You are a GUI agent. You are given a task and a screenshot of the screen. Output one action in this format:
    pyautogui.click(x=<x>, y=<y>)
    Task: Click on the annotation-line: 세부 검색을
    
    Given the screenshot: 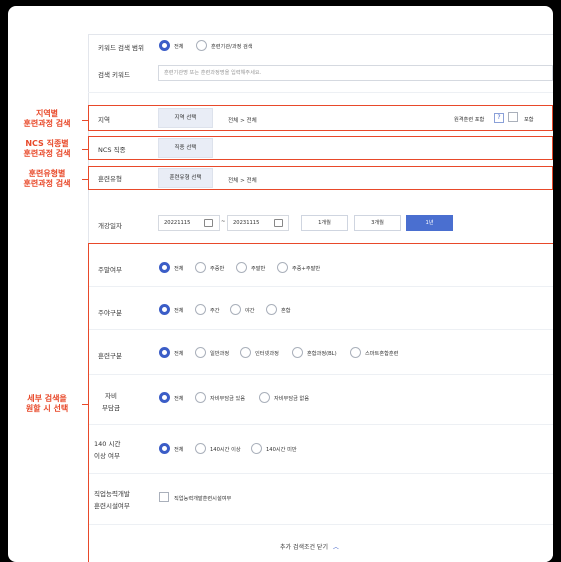 What is the action you would take?
    pyautogui.click(x=47, y=398)
    